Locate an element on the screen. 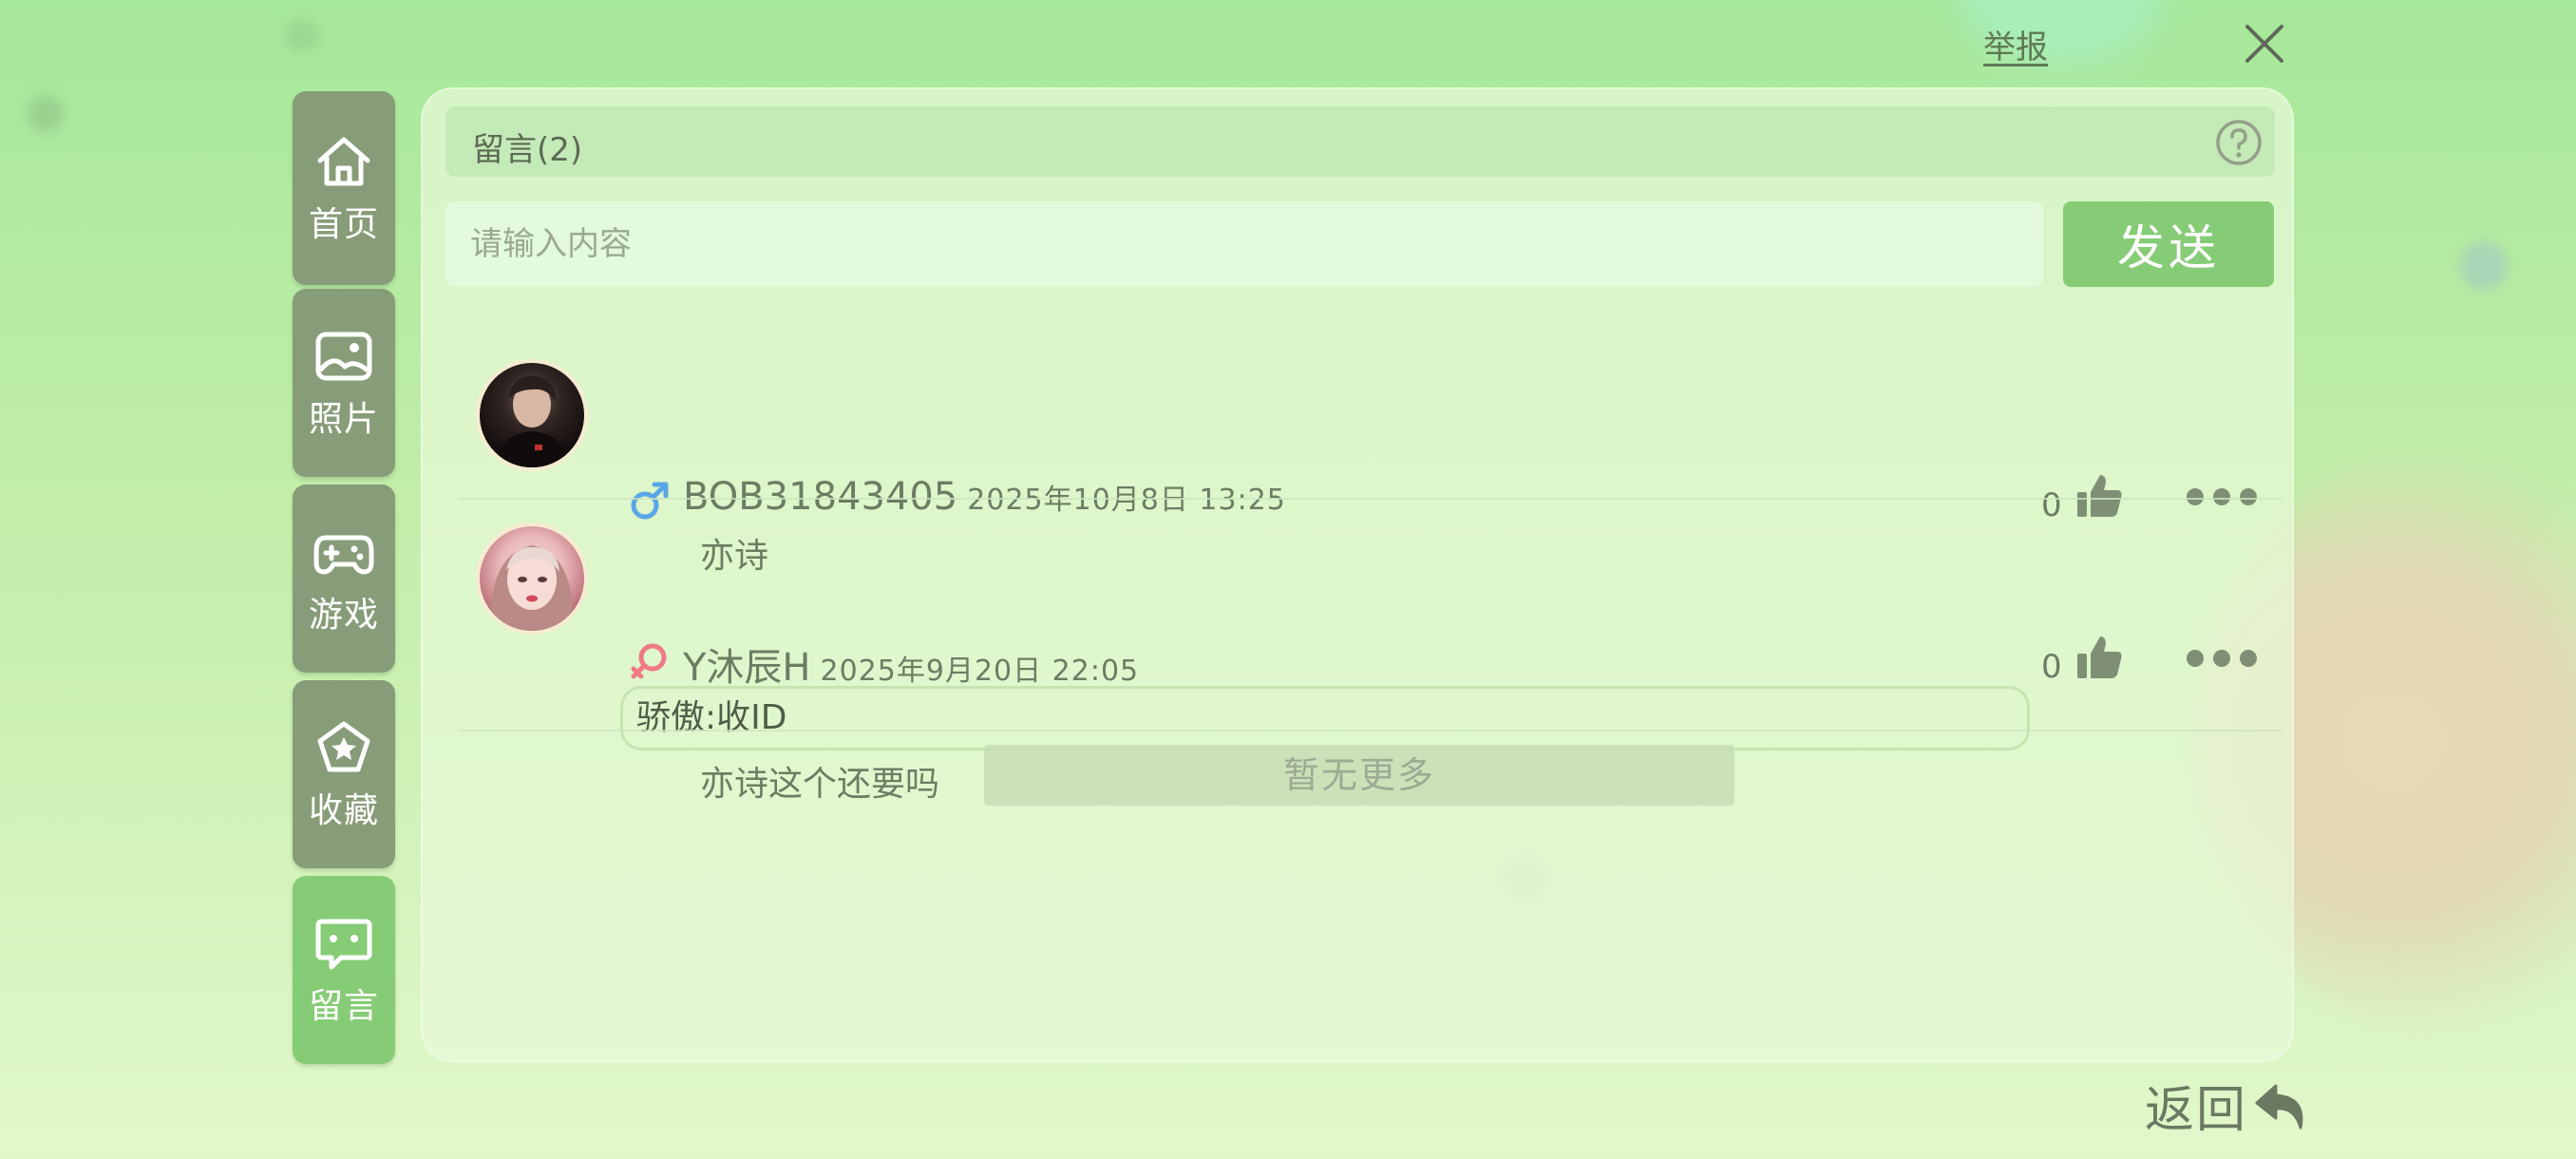 Image resolution: width=2576 pixels, height=1159 pixels. comment-username: Y沐辰H 2025年9月20日 22:05 is located at coordinates (911, 664).